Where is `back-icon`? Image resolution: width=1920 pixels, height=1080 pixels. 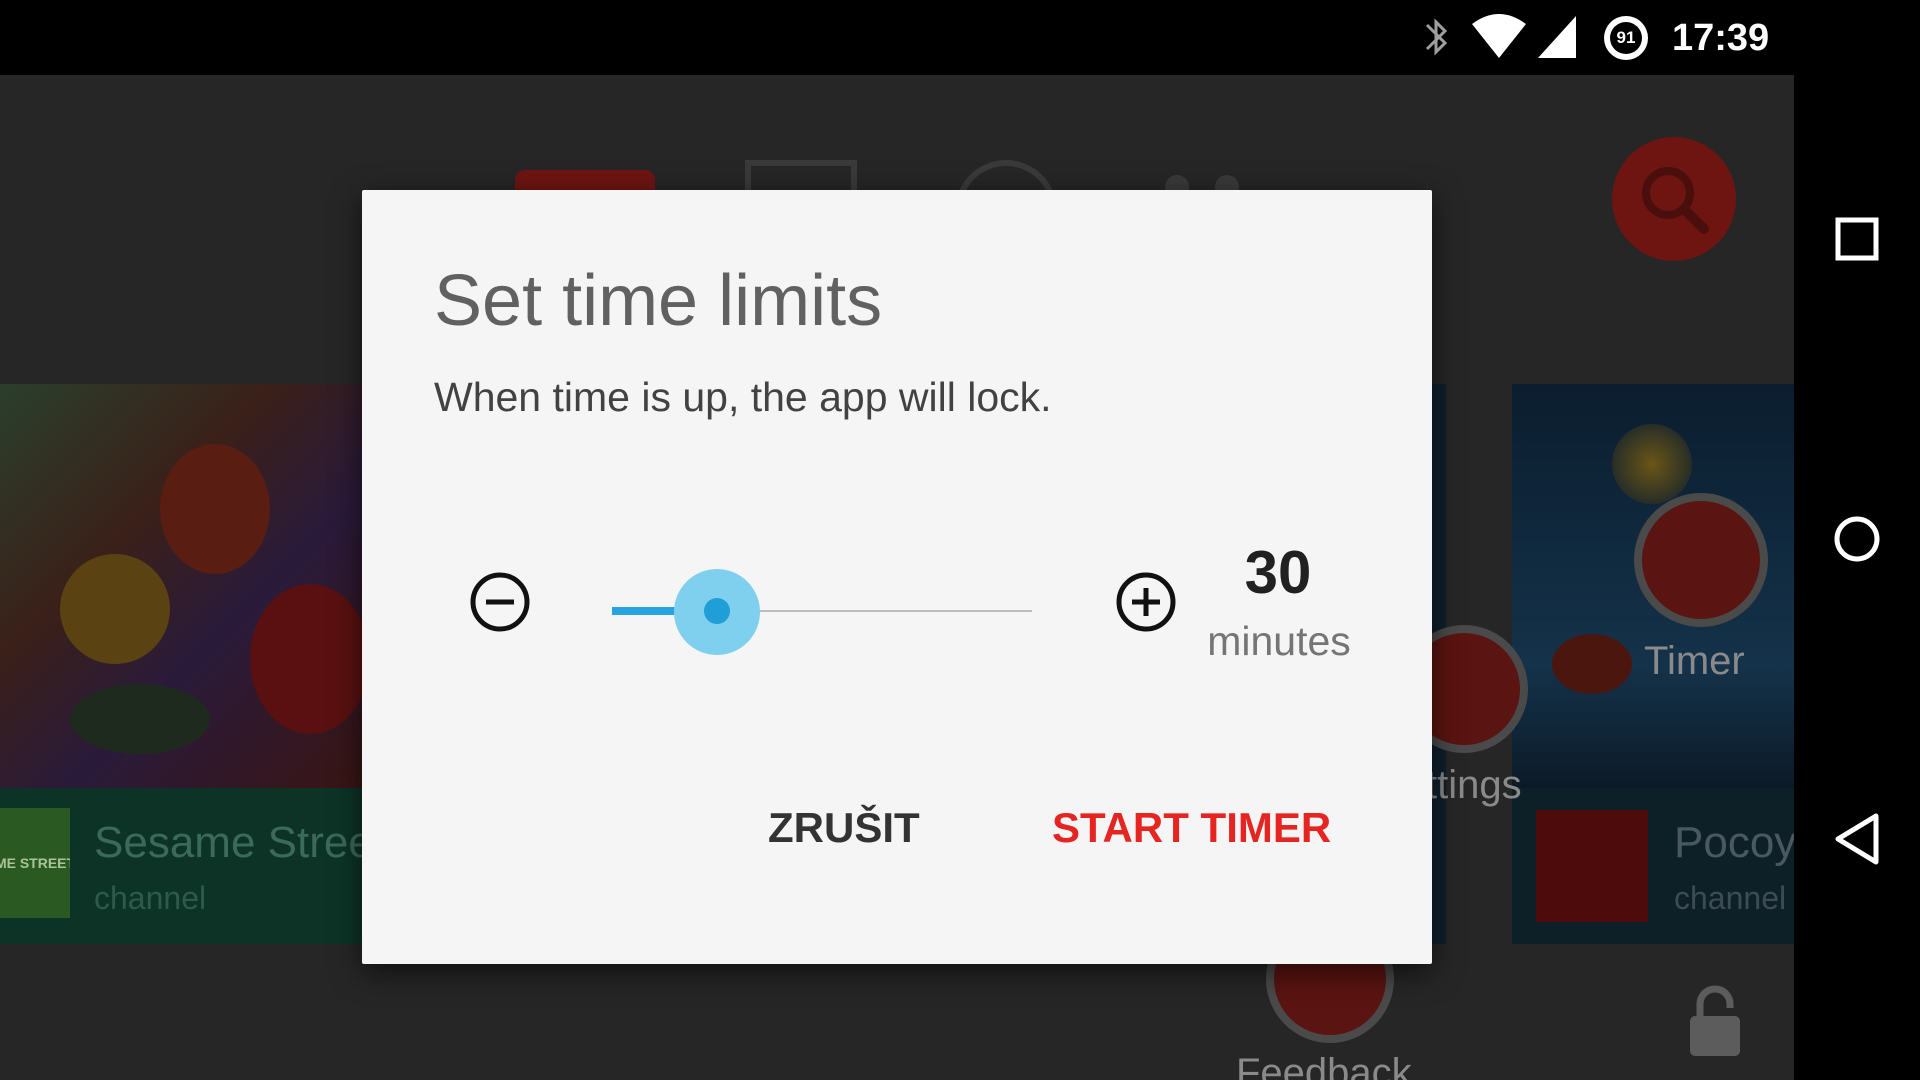
back-icon is located at coordinates (1857, 839).